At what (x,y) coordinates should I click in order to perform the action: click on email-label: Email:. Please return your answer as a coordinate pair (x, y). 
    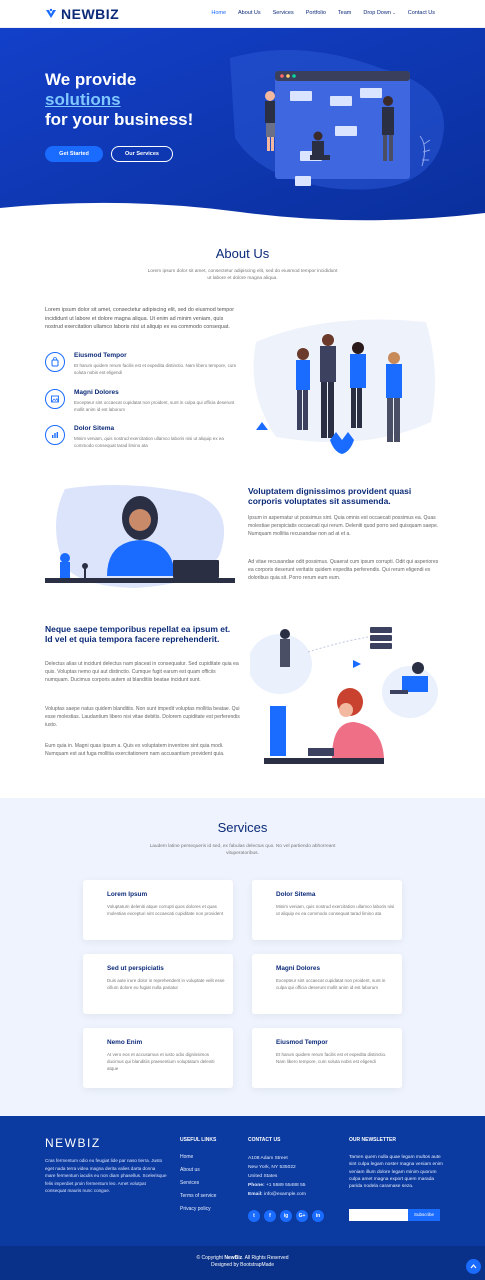
    Looking at the image, I should click on (255, 1194).